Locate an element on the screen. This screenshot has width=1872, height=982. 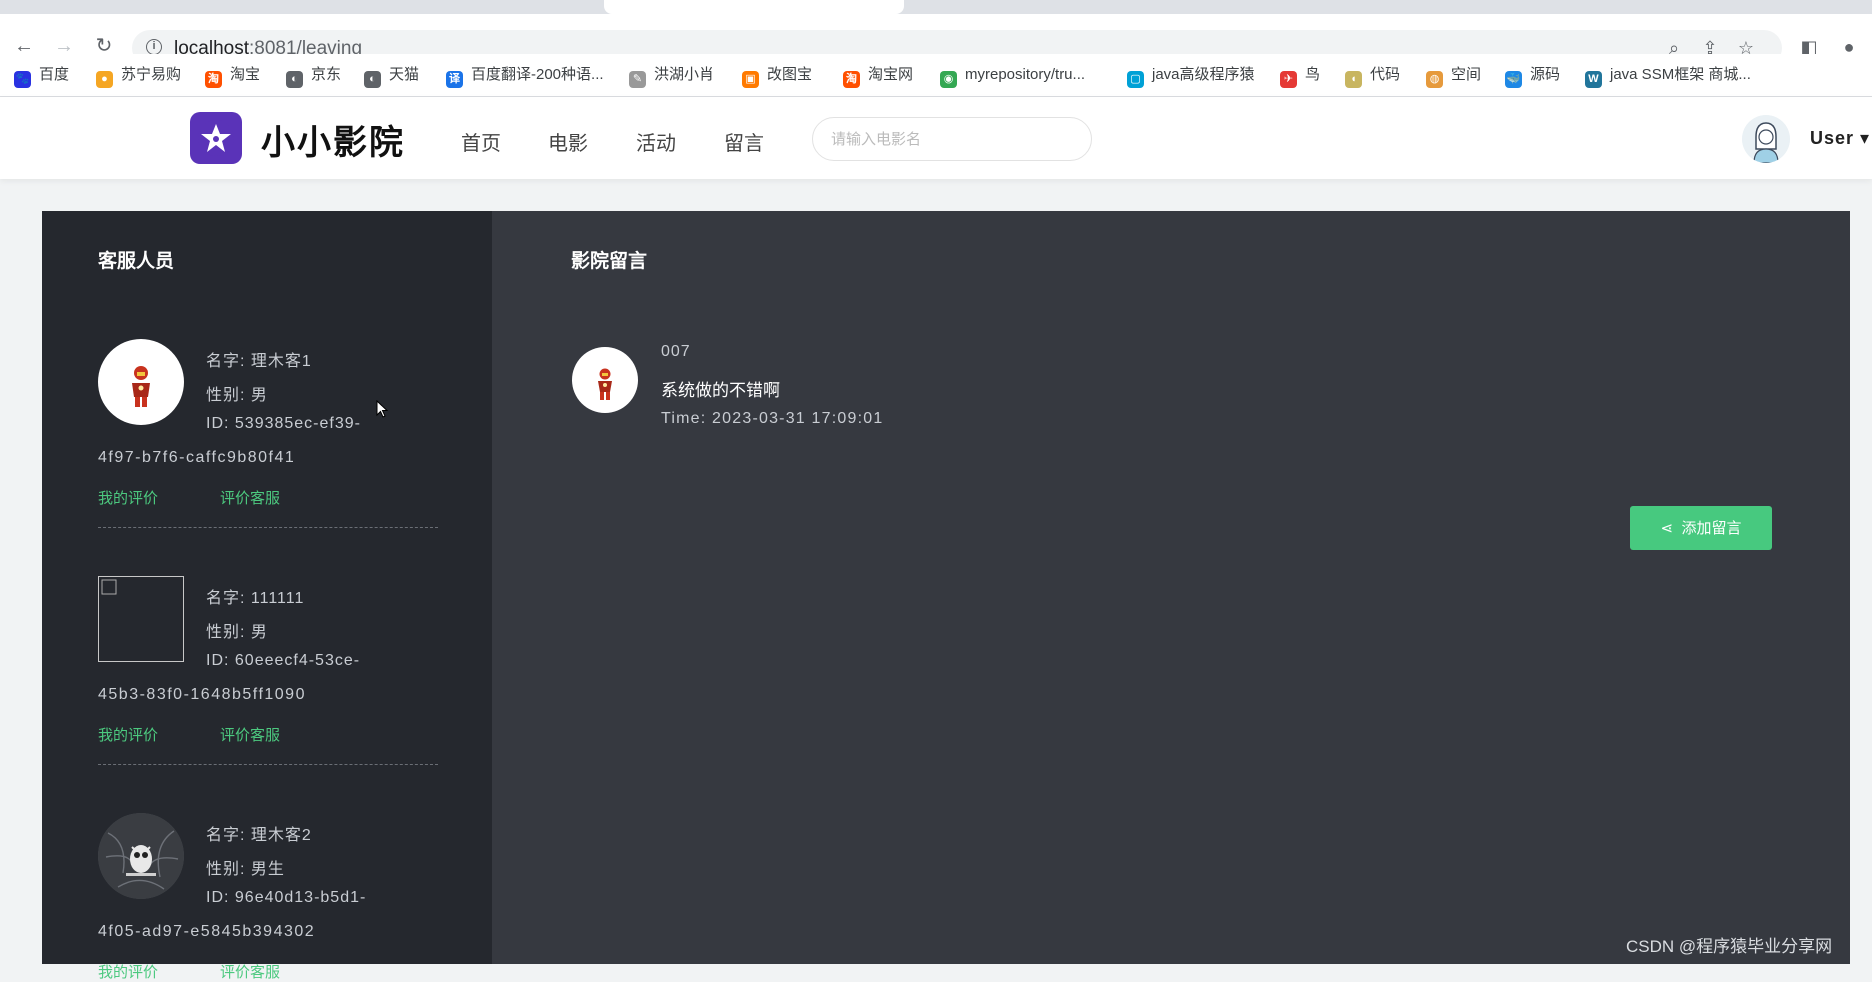
bookmark-favicon-icon: 译 is located at coordinates (454, 79).